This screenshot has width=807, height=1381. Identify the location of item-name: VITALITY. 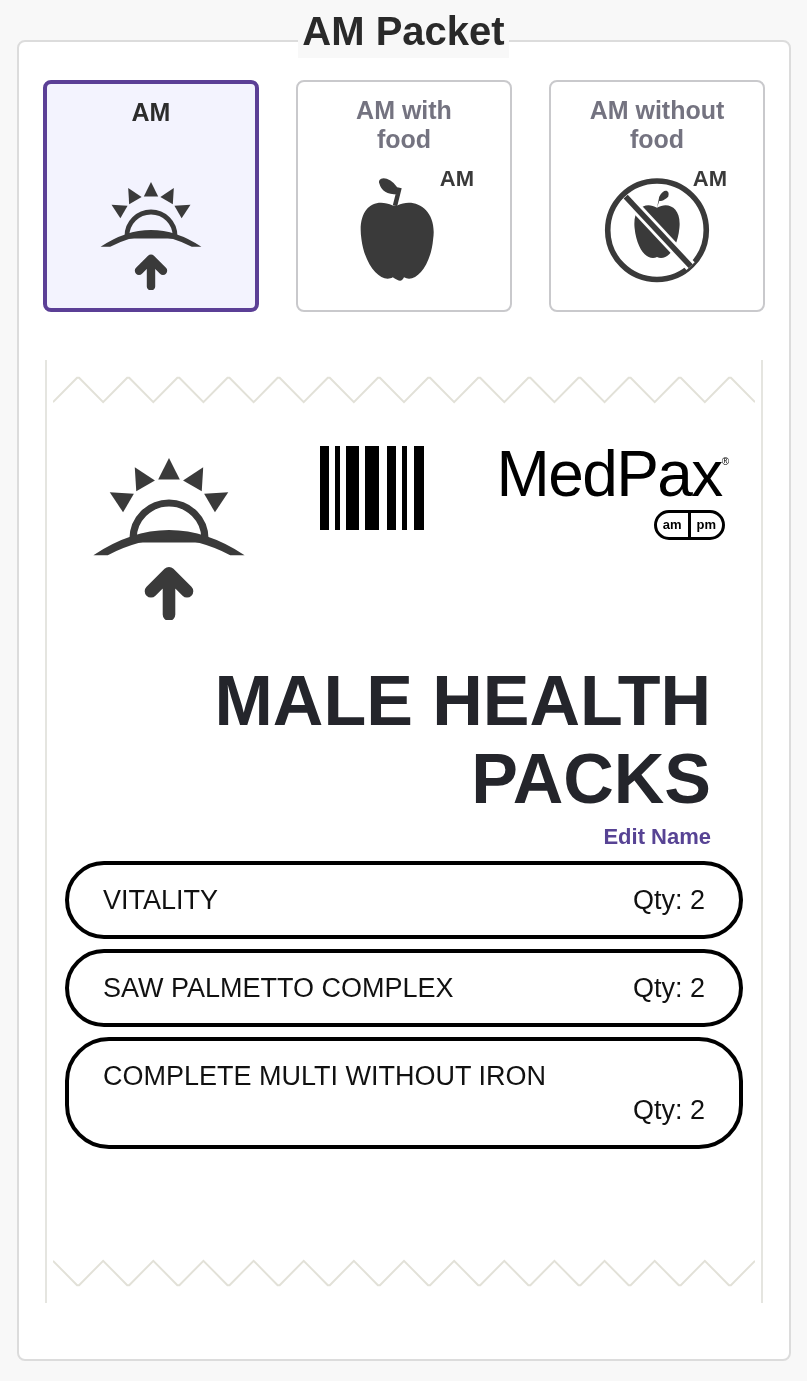
(161, 900).